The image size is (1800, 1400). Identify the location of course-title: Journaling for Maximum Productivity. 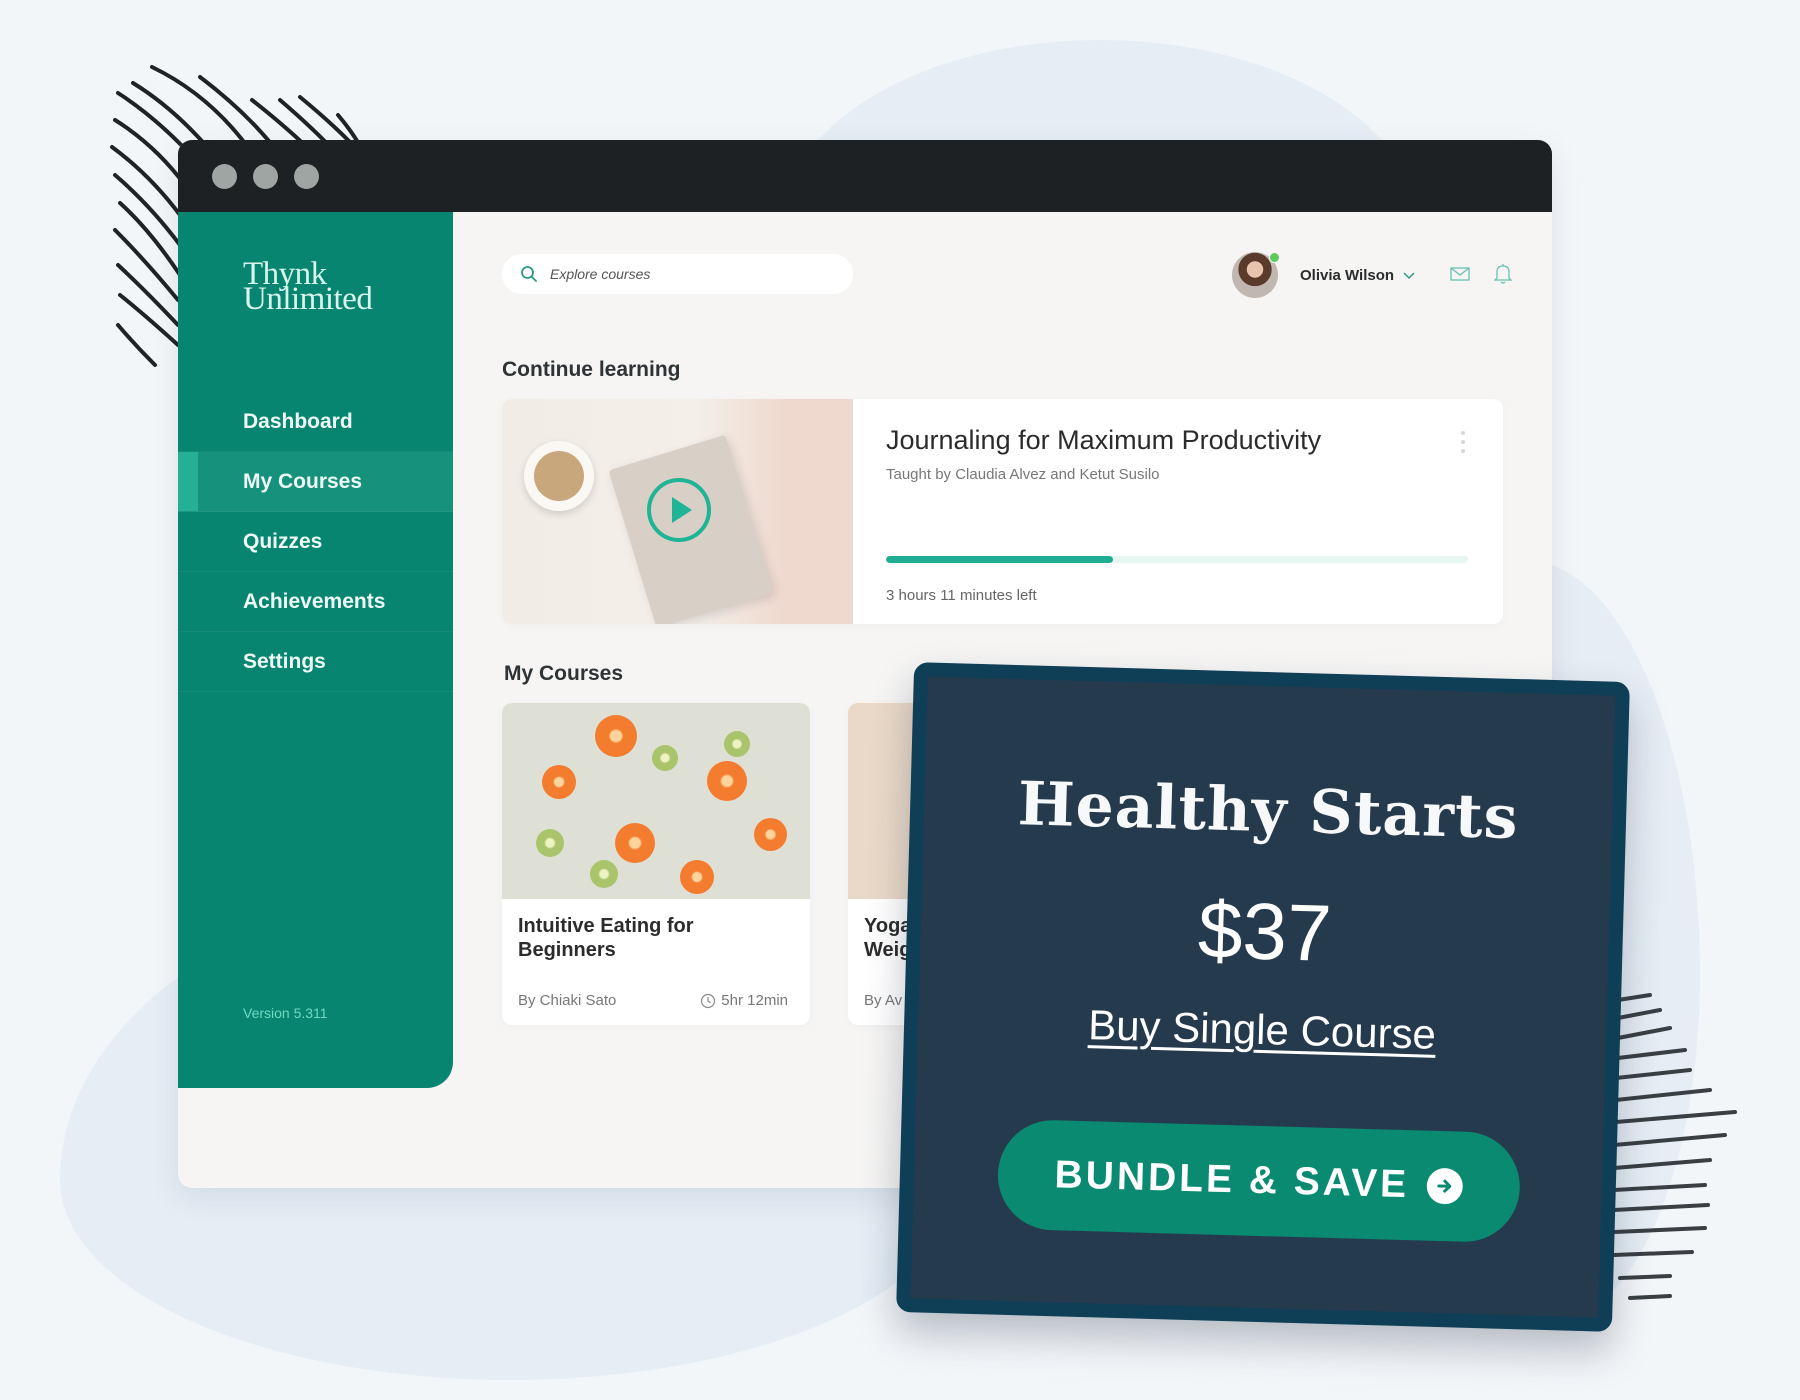
(1103, 440).